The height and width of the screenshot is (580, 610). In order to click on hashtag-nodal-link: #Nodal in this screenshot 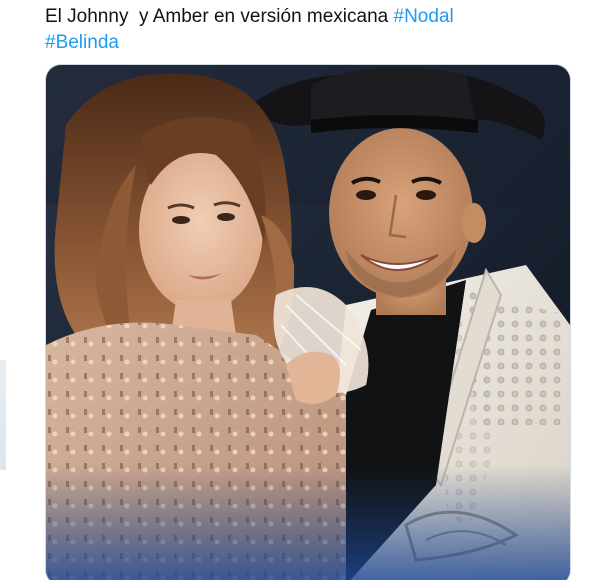, I will do `click(424, 16)`.